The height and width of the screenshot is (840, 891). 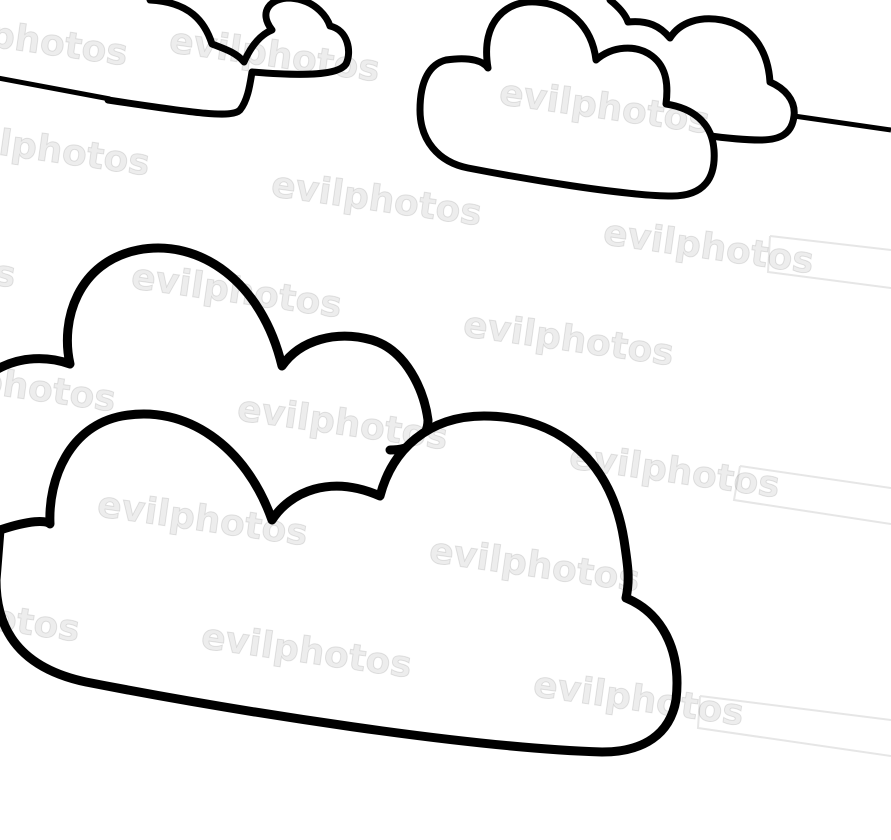 What do you see at coordinates (55, 88) in the screenshot?
I see `ground-line-top-left` at bounding box center [55, 88].